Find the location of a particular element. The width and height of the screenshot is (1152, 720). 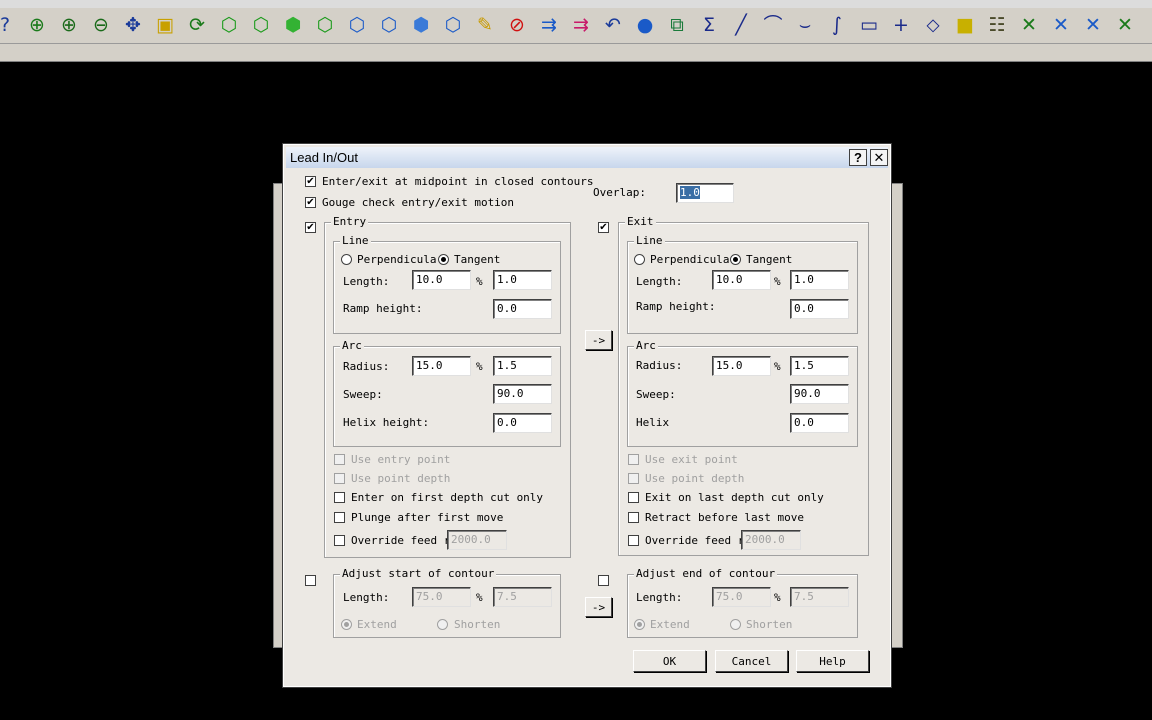

sphere-icon: ● is located at coordinates (645, 25).